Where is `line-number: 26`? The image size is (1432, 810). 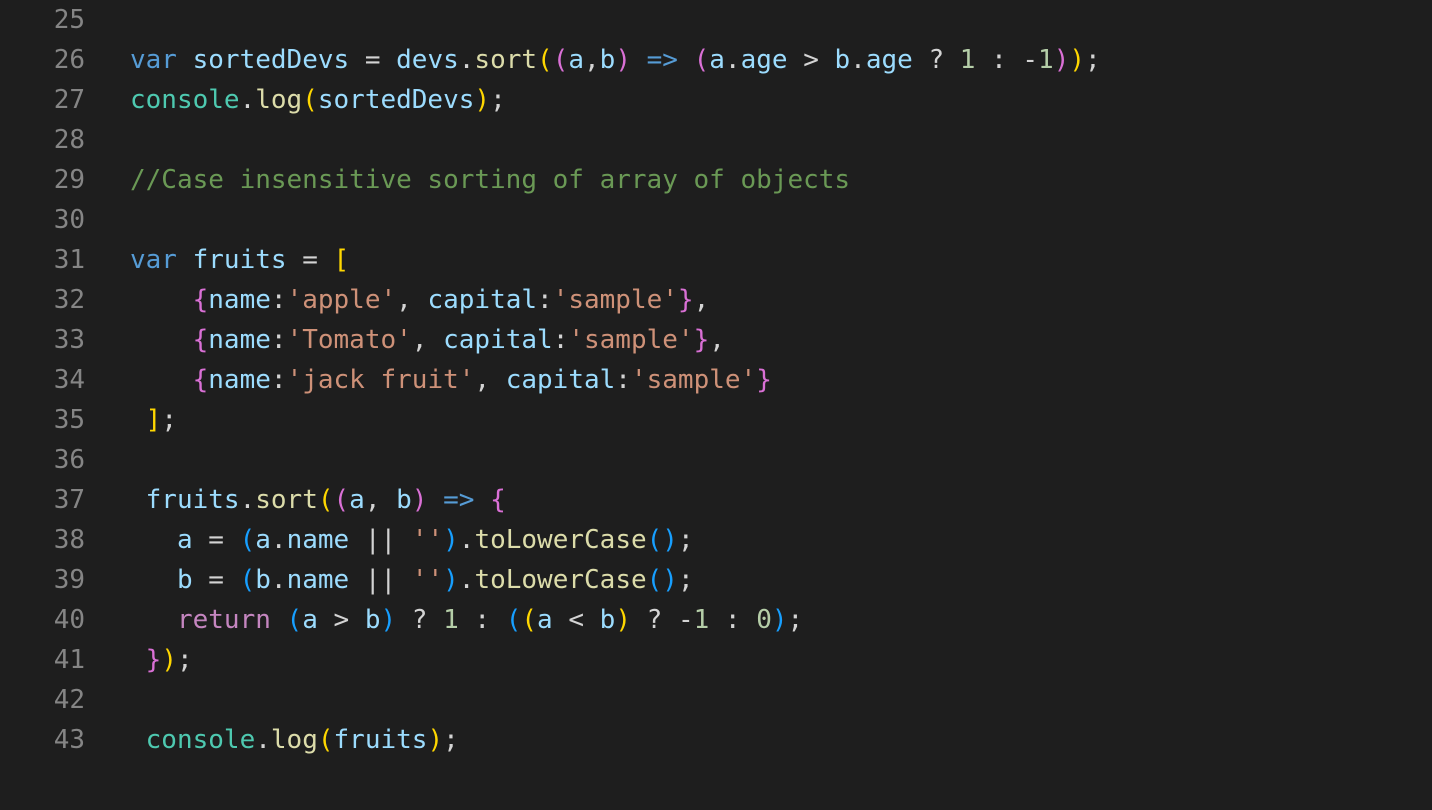
line-number: 26 is located at coordinates (69, 60).